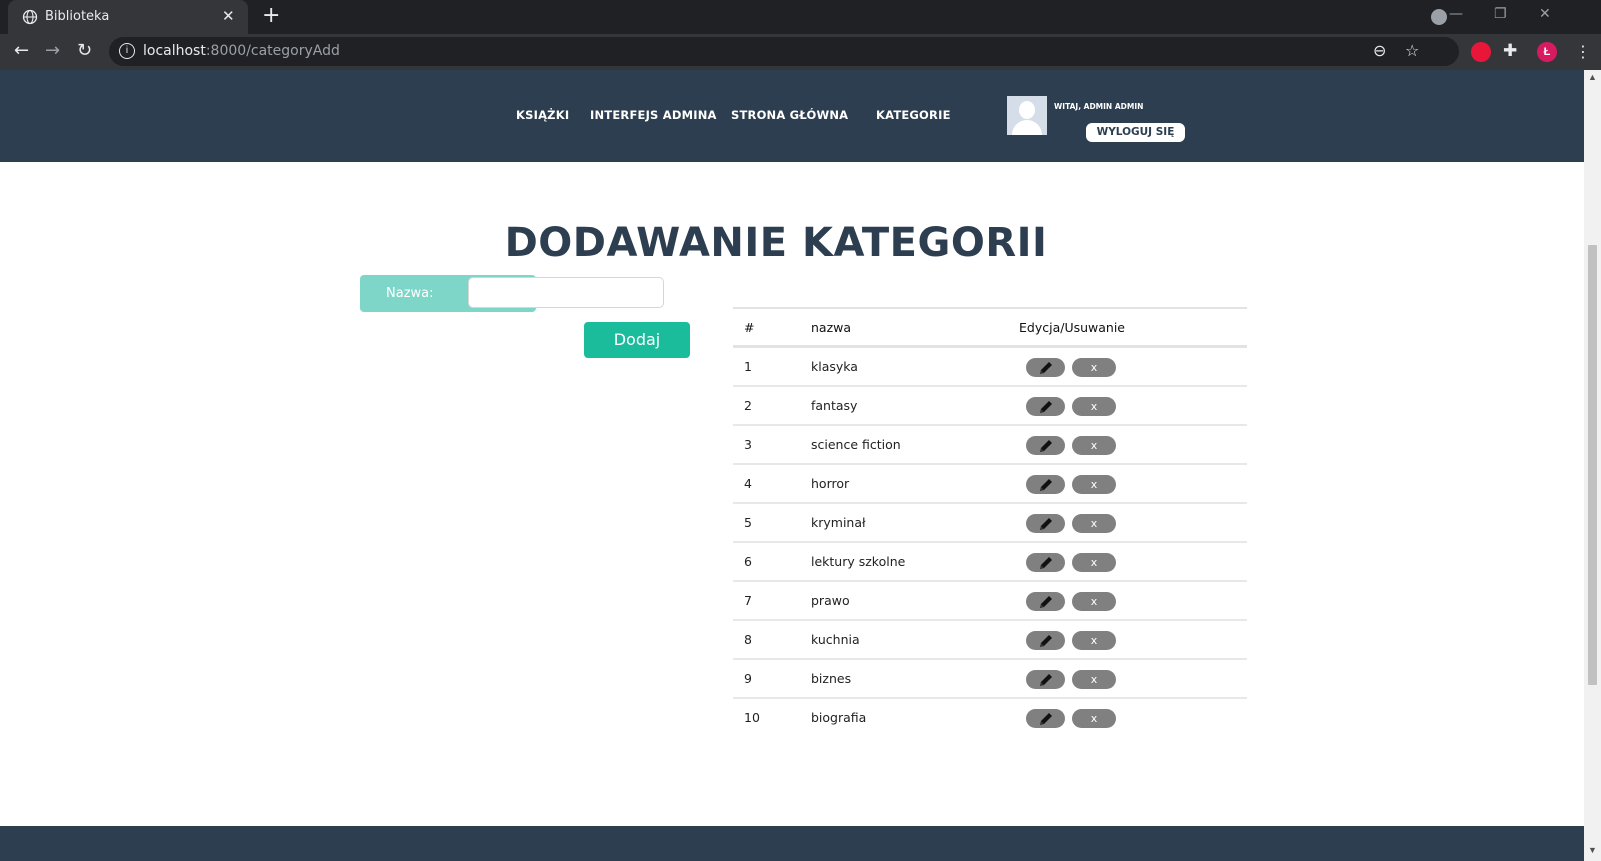  What do you see at coordinates (839, 717) in the screenshot?
I see `row-name: biografia` at bounding box center [839, 717].